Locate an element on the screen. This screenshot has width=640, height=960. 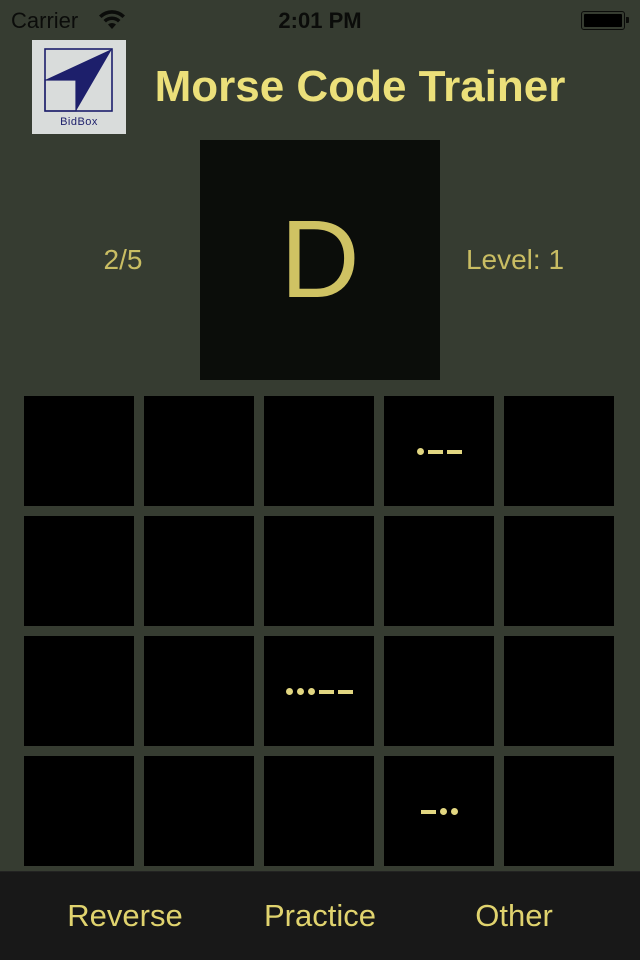
bidbox-logo: BidBox is located at coordinates (79, 87).